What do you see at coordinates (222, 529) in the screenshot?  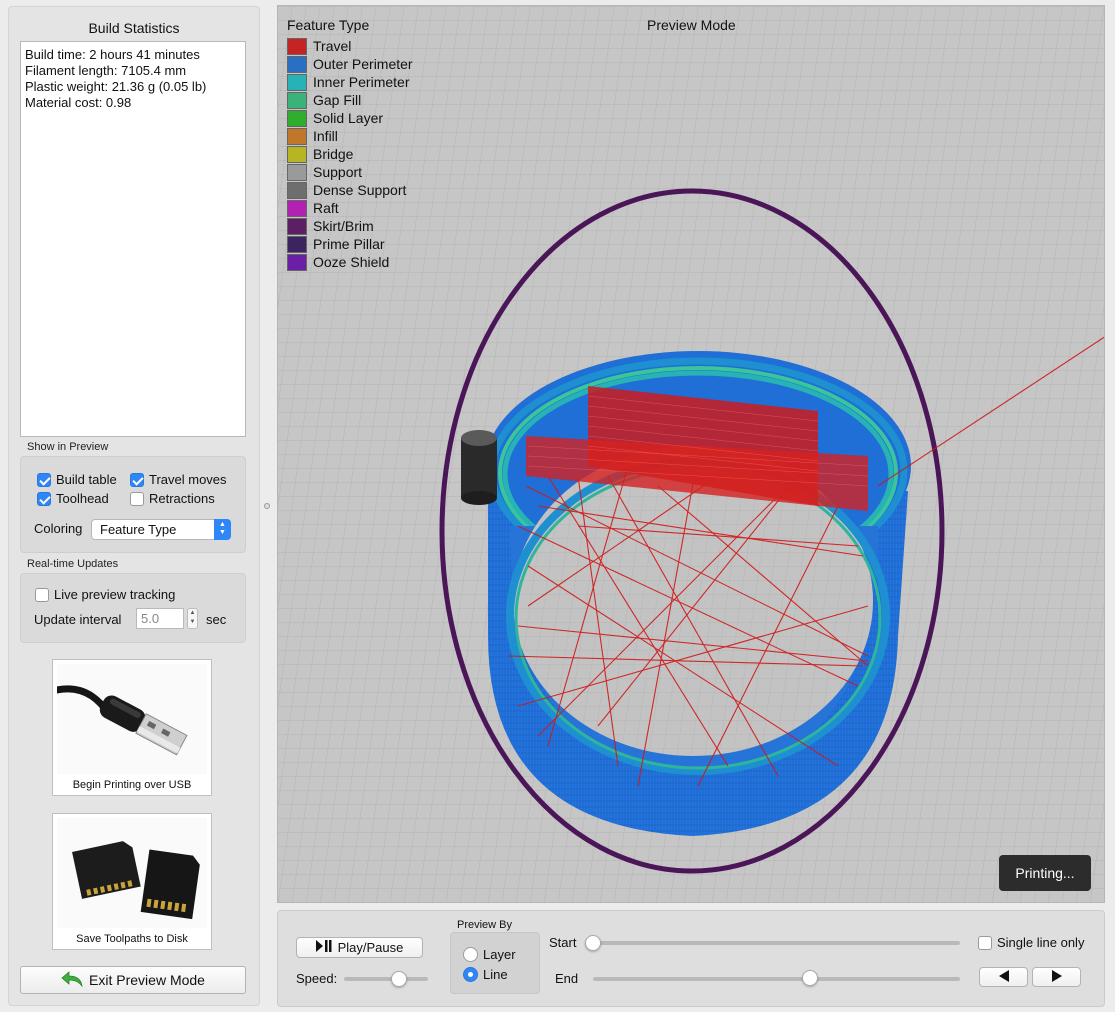 I see `select-arrows-icon: ▲ ▼` at bounding box center [222, 529].